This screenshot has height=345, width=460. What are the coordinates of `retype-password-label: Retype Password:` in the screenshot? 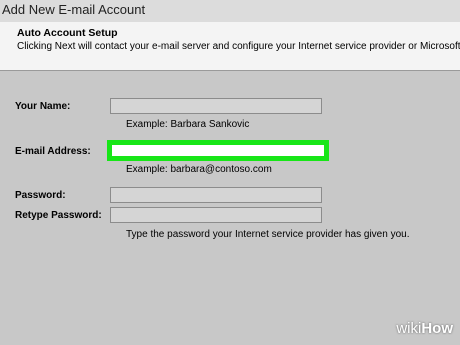 It's located at (58, 215).